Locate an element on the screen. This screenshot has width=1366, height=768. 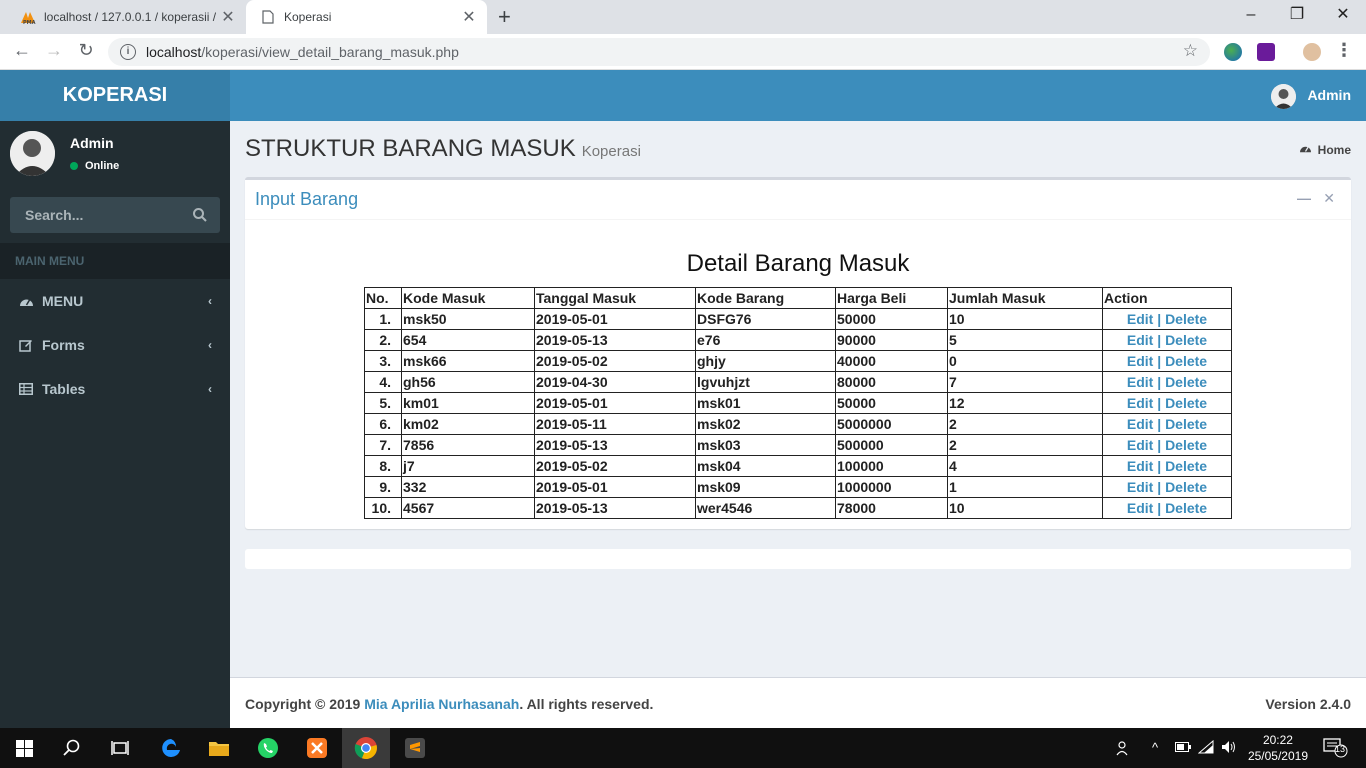
sidebar-item-forms: Forms ‹ is located at coordinates (115, 345).